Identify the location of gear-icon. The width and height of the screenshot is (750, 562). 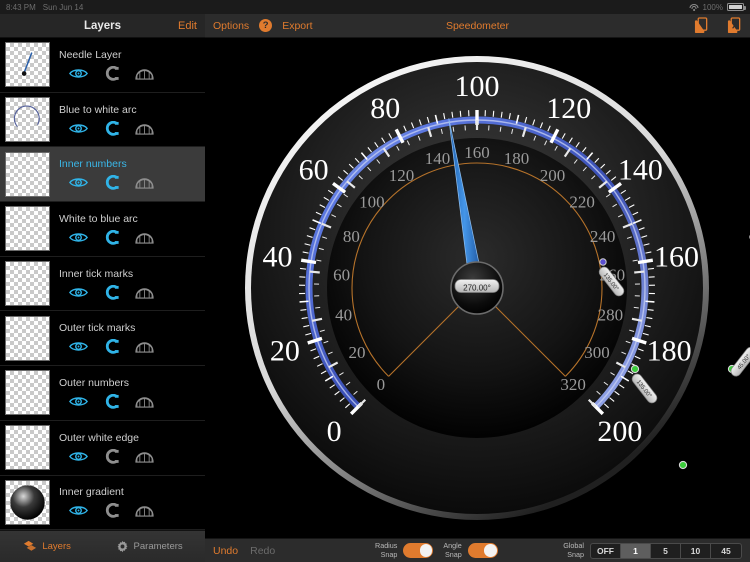
(122, 546).